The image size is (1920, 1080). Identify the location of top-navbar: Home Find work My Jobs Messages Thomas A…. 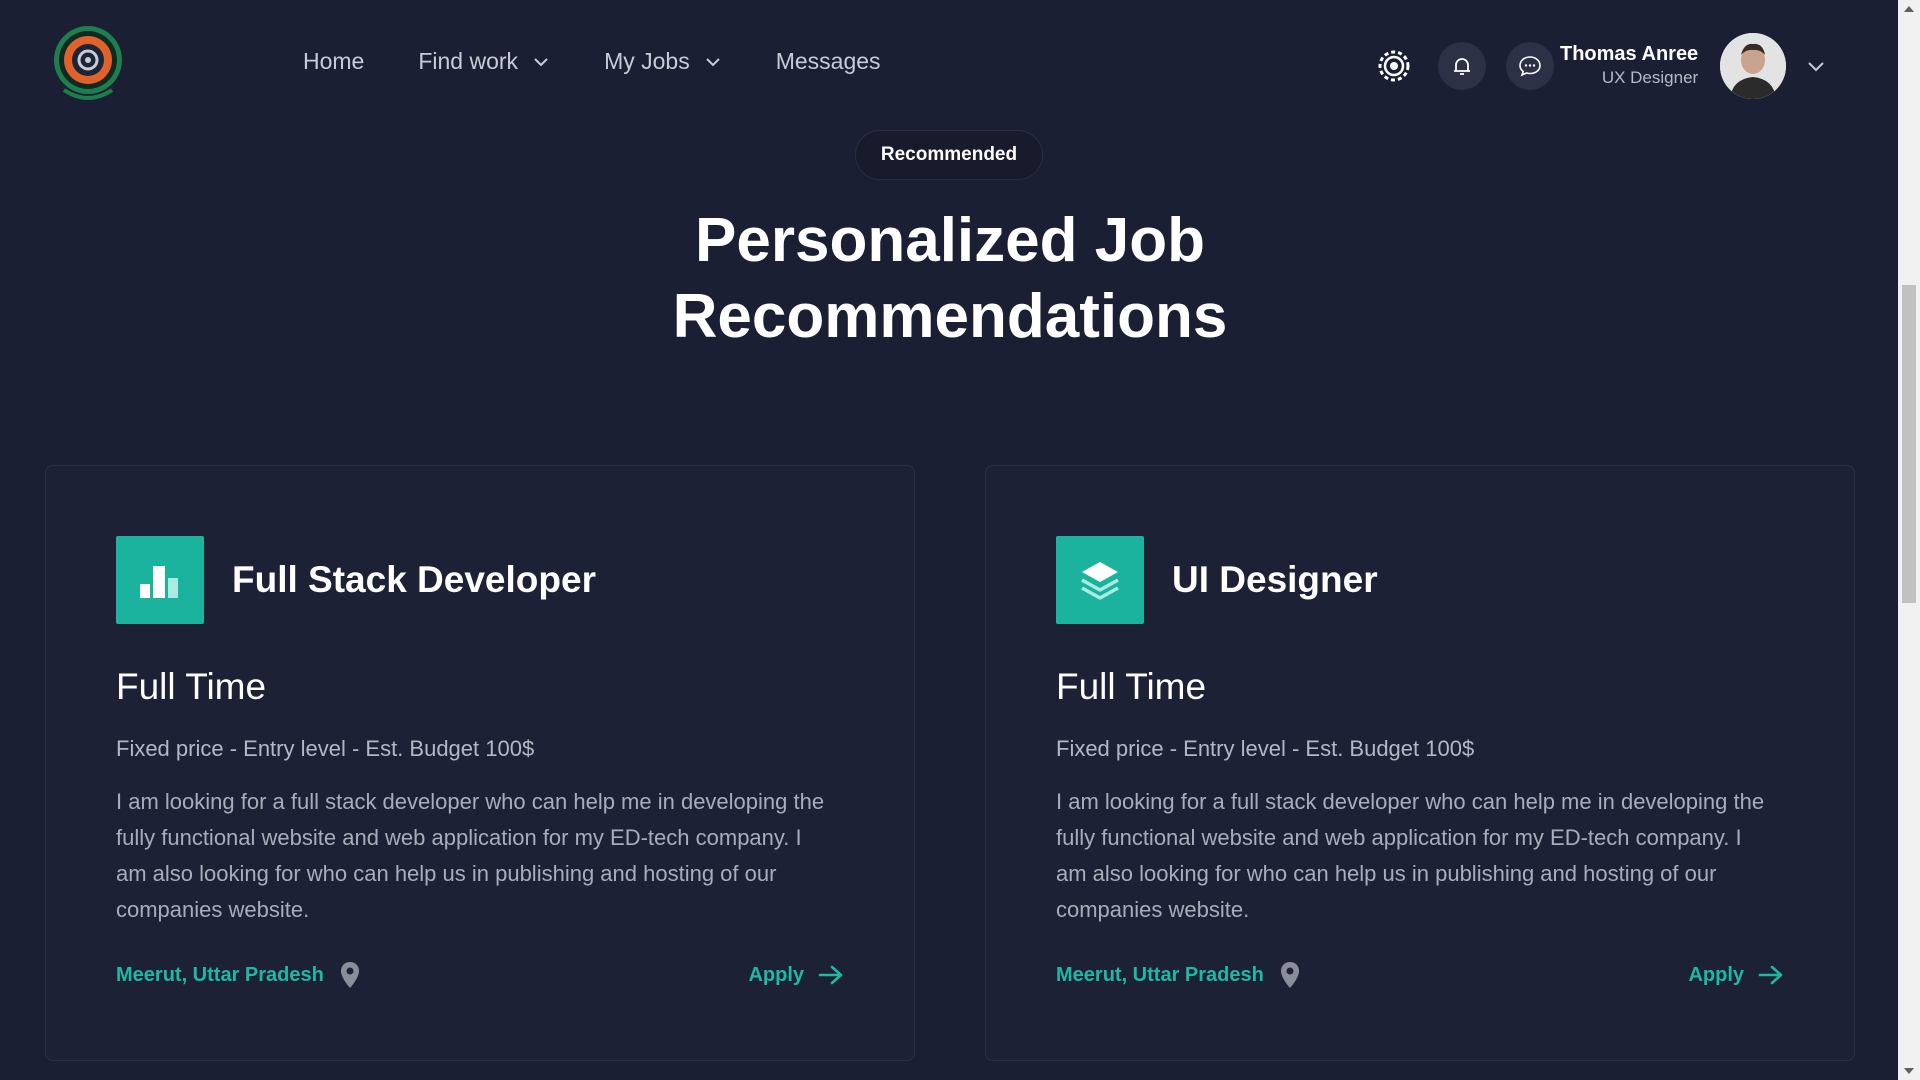
(949, 65).